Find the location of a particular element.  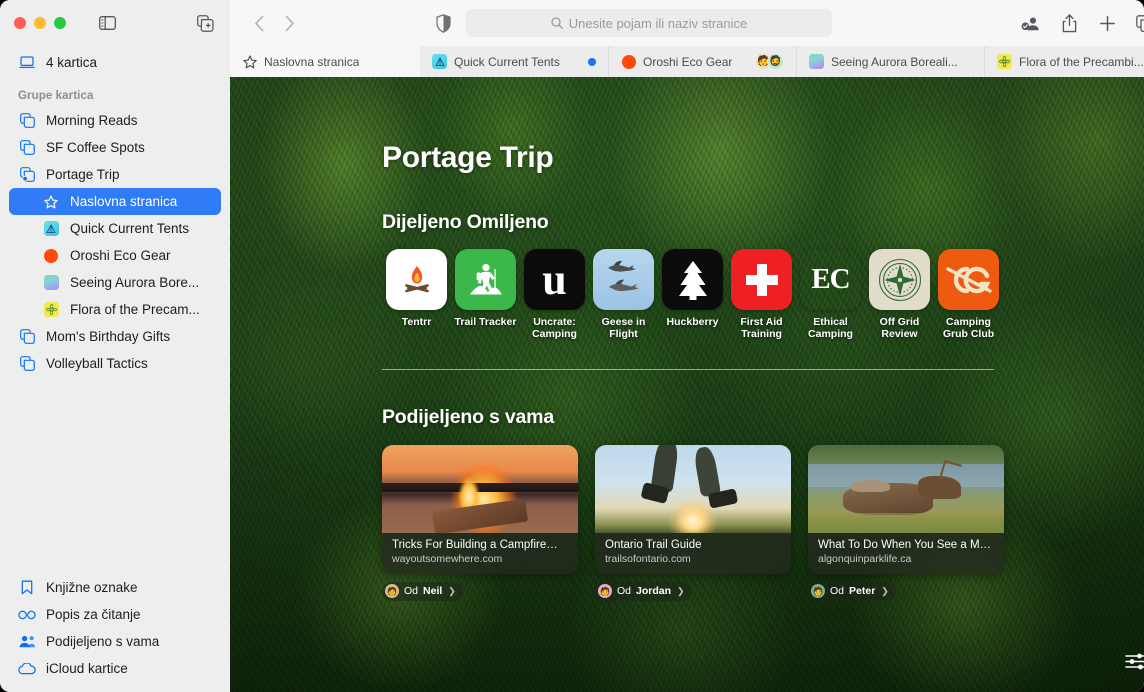

sidebar-item-moms-birthday-gifts: Mom's Birthday Gifts is located at coordinates (115, 336).